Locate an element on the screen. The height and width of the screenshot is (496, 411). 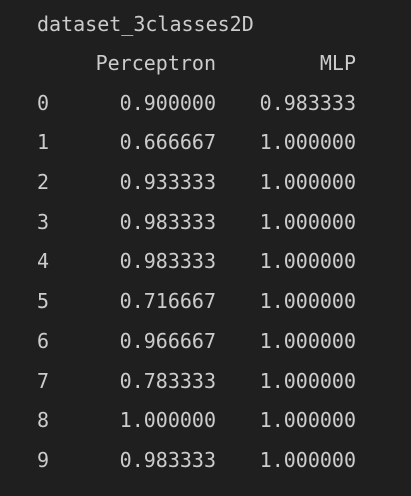
table-header-row: Perceptron MLP is located at coordinates (205, 70).